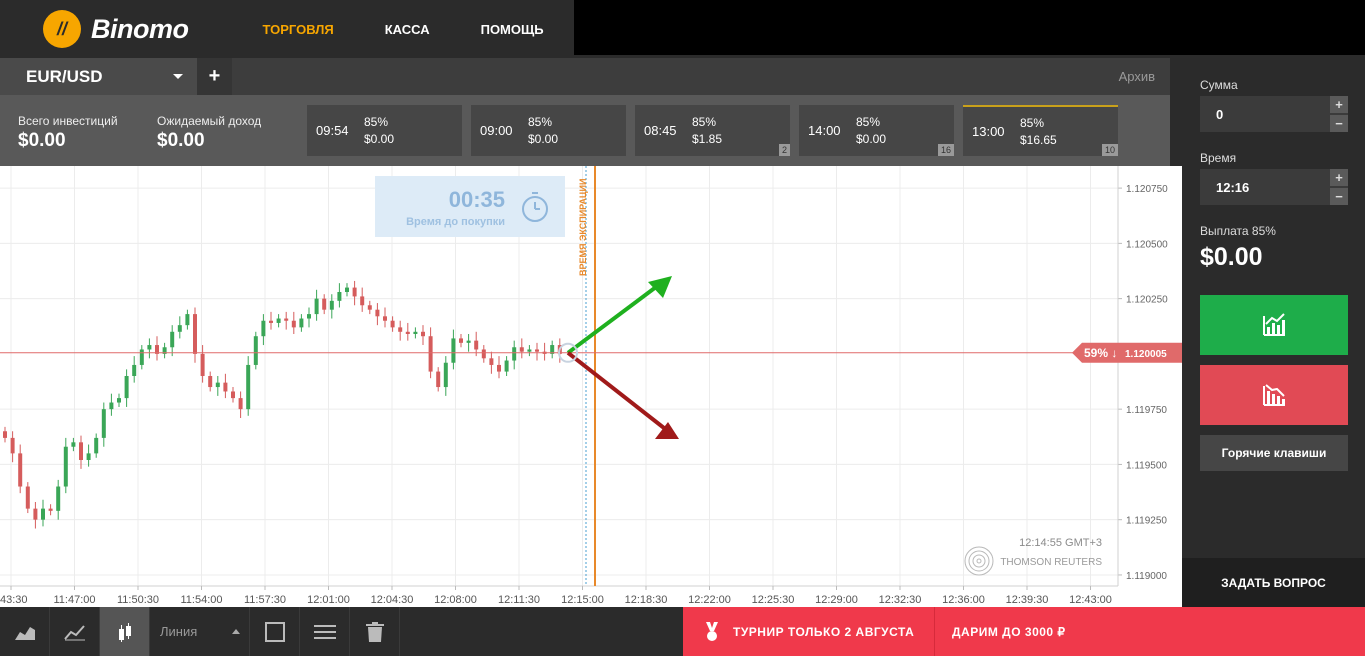 The image size is (1365, 656). I want to click on asset-tab-eurusd: EUR/USD, so click(98, 76).